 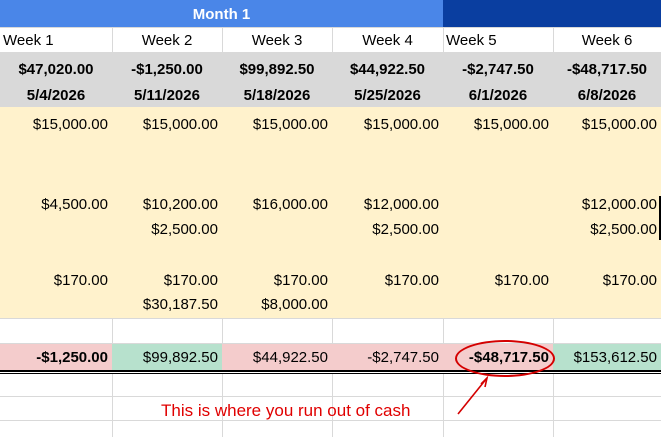 What do you see at coordinates (473, 395) in the screenshot?
I see `annotation-arrow-icon` at bounding box center [473, 395].